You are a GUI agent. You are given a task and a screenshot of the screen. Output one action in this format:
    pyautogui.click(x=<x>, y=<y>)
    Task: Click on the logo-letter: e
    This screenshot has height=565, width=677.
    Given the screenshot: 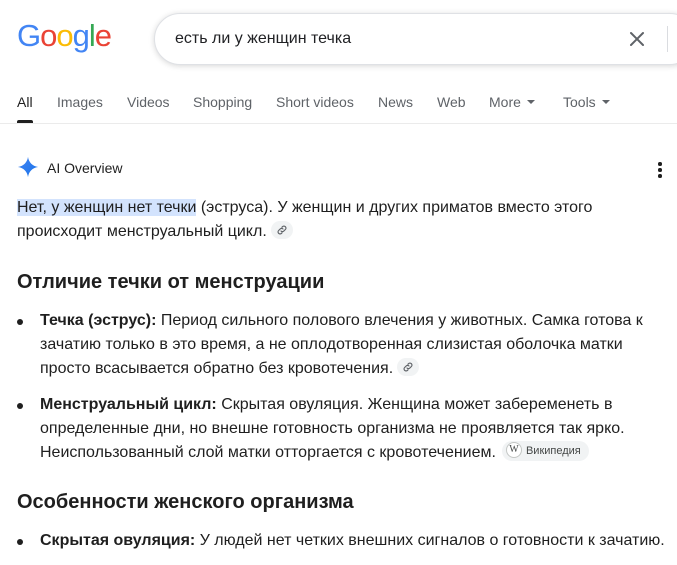 What is the action you would take?
    pyautogui.click(x=103, y=35)
    